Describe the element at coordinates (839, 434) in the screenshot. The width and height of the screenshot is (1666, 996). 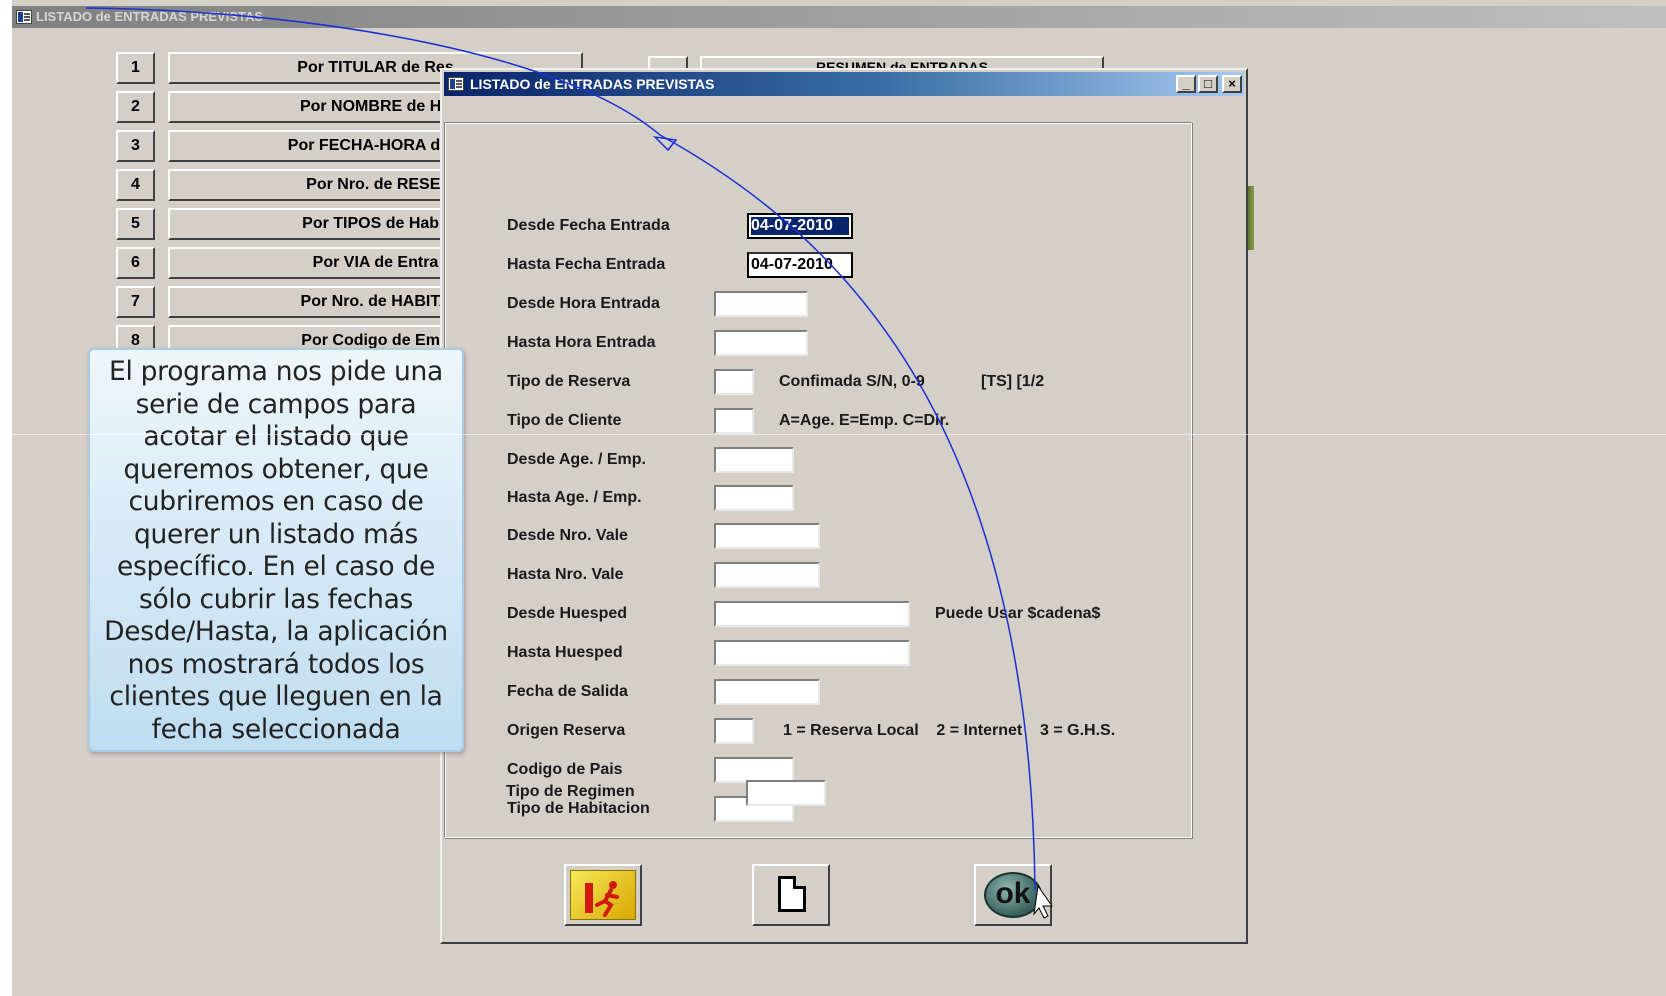
I see `screen-guide-line` at that location.